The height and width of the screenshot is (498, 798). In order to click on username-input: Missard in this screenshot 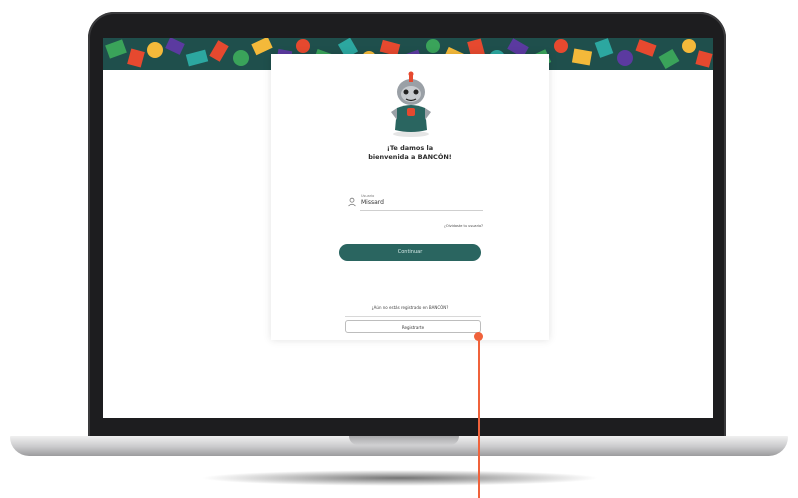, I will do `click(372, 202)`.